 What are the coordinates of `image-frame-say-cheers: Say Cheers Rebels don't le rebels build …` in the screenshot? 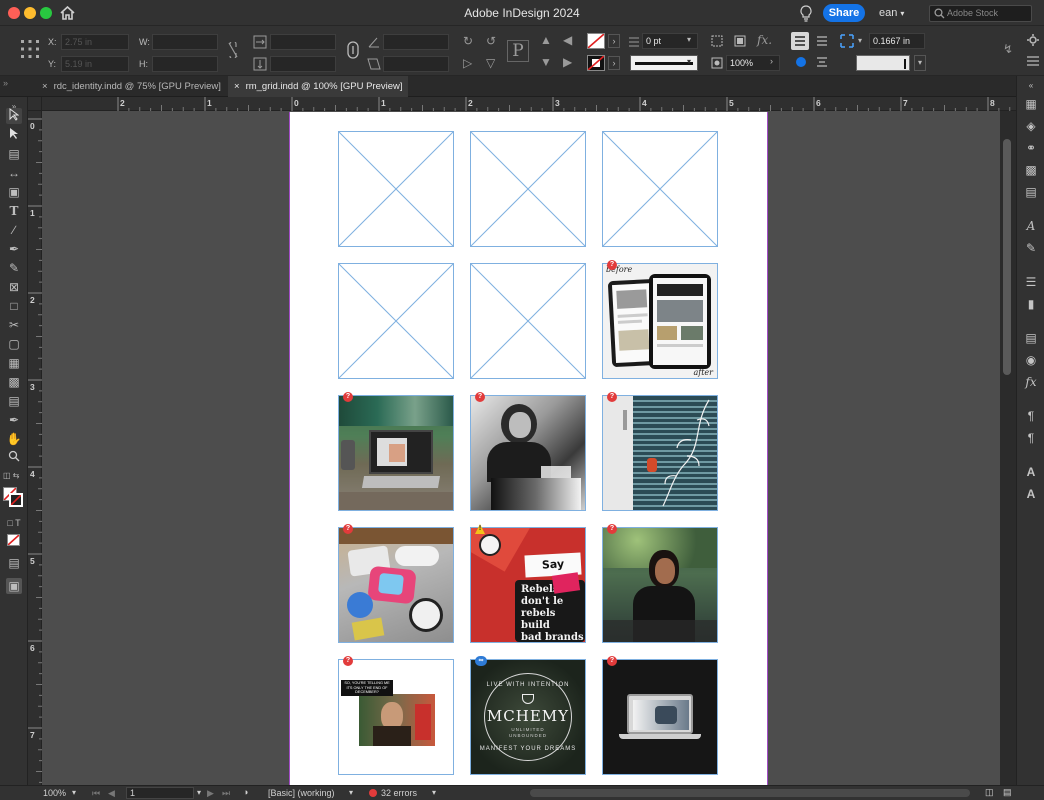 It's located at (528, 585).